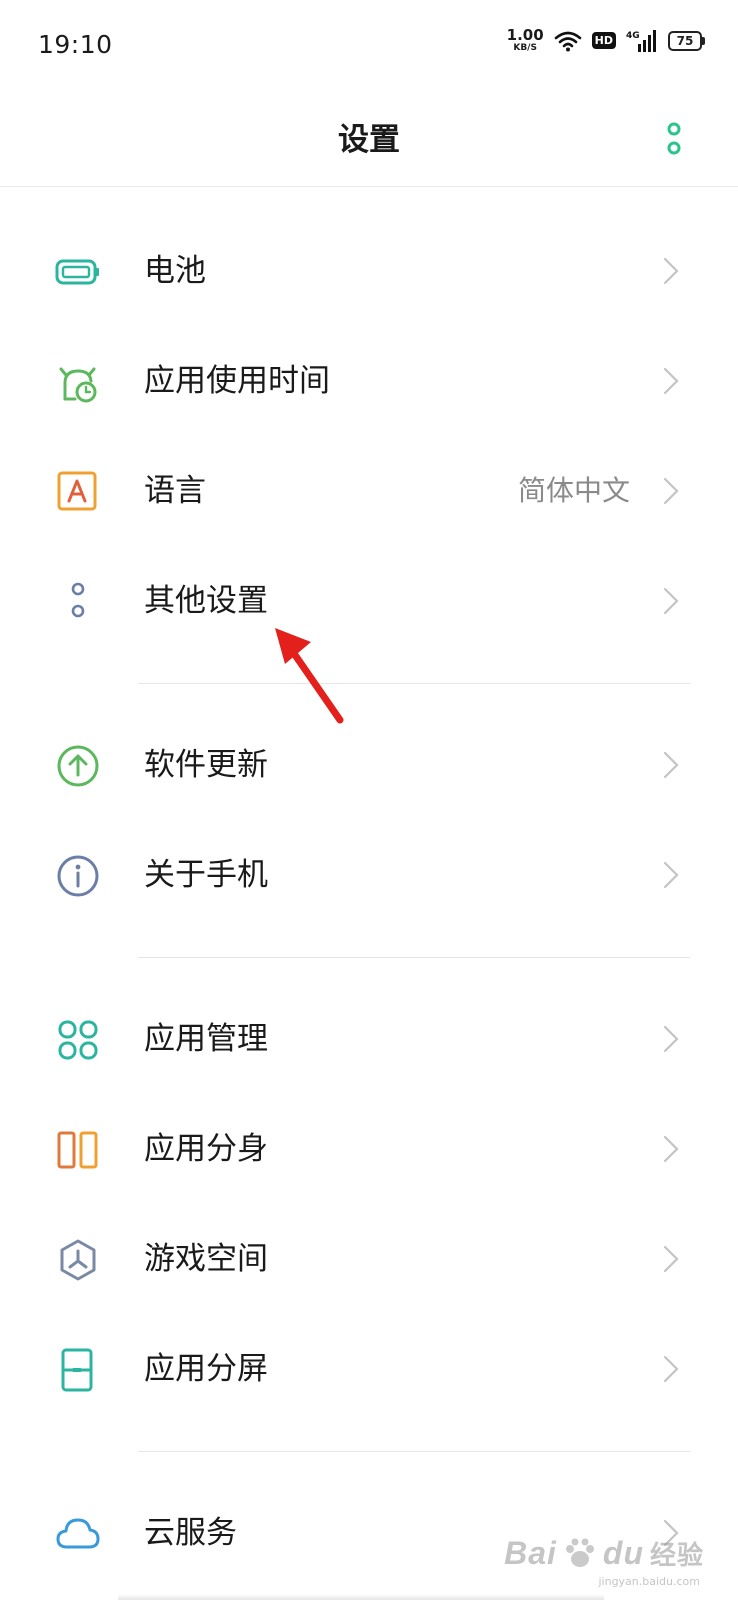  Describe the element at coordinates (175, 271) in the screenshot. I see `settings-item-label: 电池` at that location.